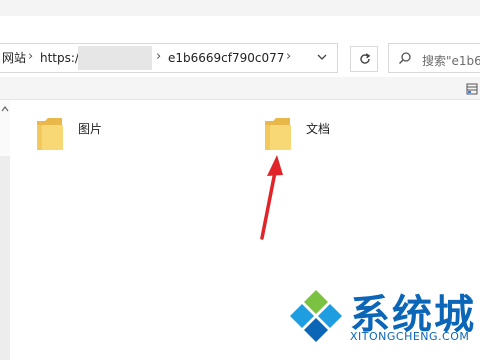 This screenshot has width=480, height=360. What do you see at coordinates (410, 336) in the screenshot?
I see `watermark-site: XITONGCHENG.COM` at bounding box center [410, 336].